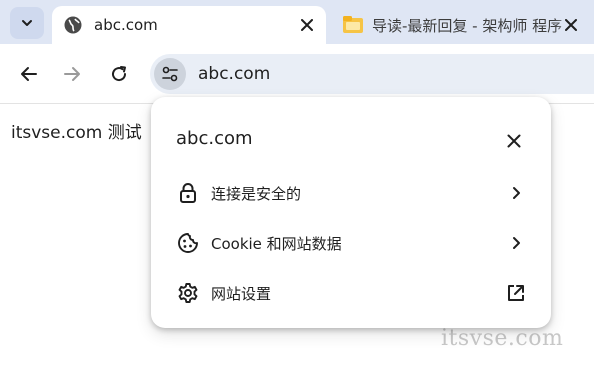 The image size is (594, 370). I want to click on reload-button, so click(119, 74).